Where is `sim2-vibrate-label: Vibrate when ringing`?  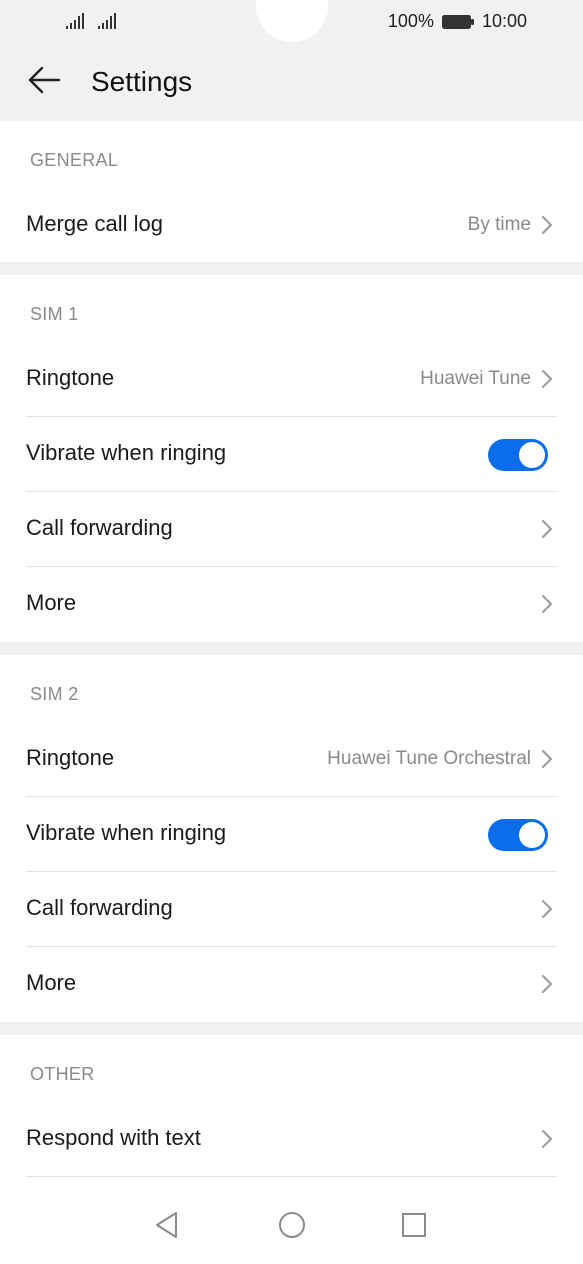 sim2-vibrate-label: Vibrate when ringing is located at coordinates (126, 832).